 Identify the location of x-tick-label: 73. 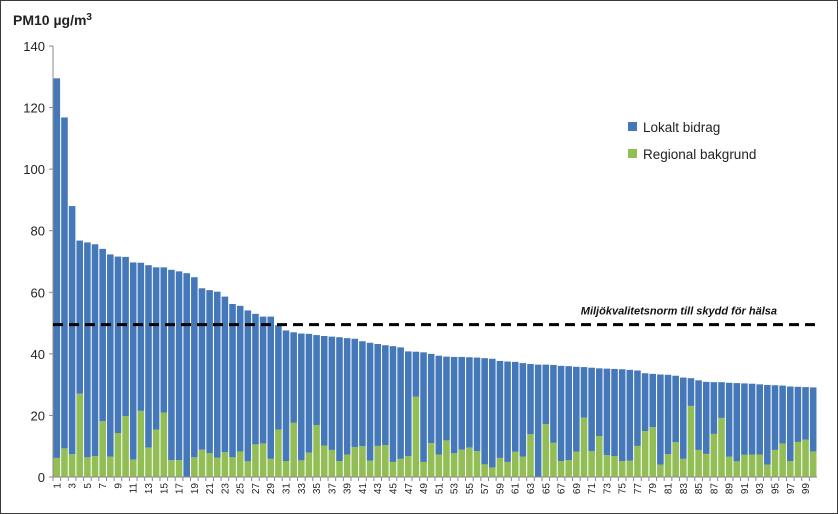
(607, 489).